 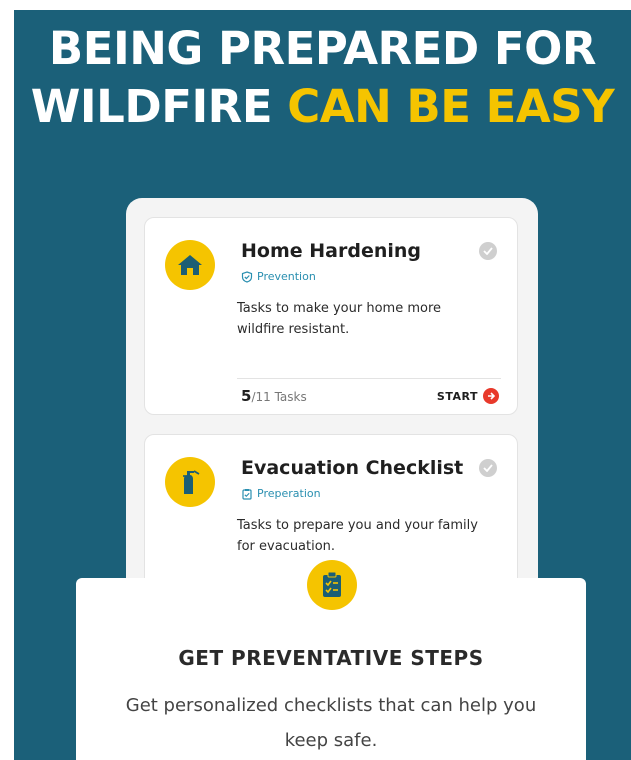 I want to click on shield-check-icon, so click(x=247, y=276).